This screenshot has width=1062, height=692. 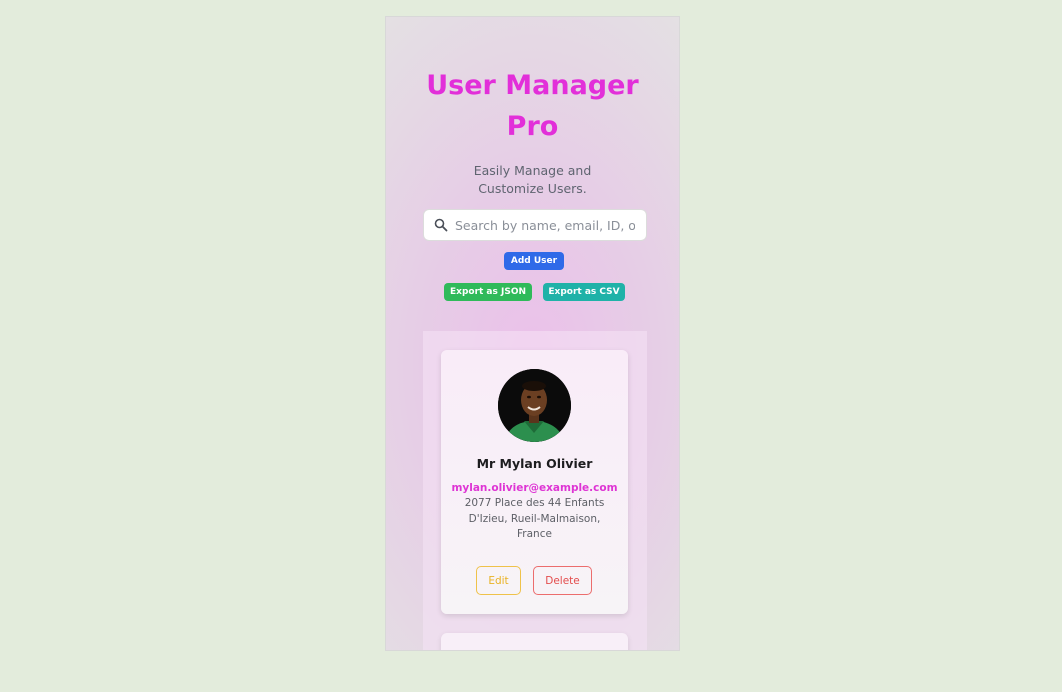 I want to click on search-input, so click(x=545, y=225).